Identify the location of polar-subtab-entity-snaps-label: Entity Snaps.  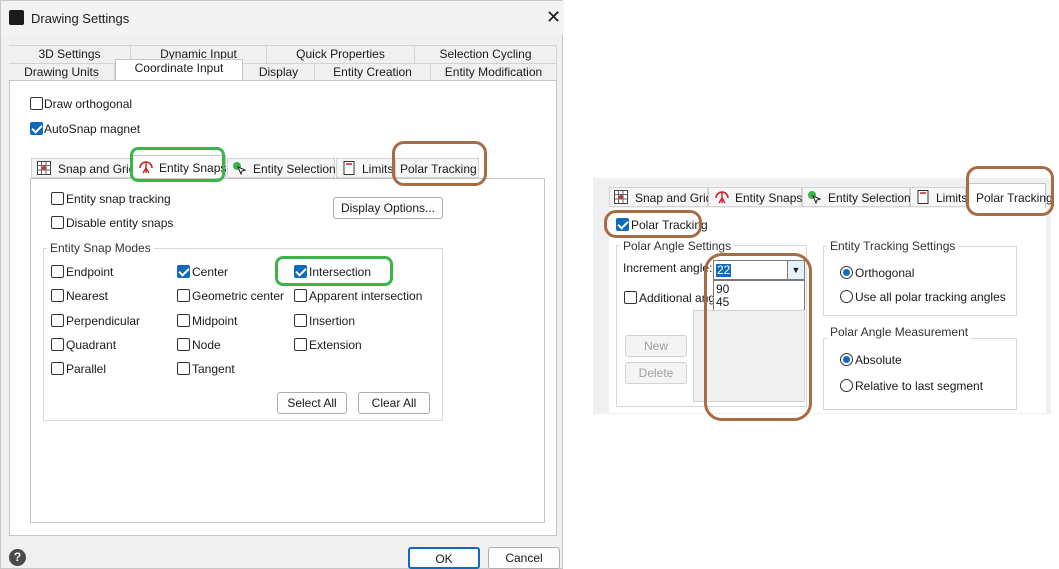
(769, 198).